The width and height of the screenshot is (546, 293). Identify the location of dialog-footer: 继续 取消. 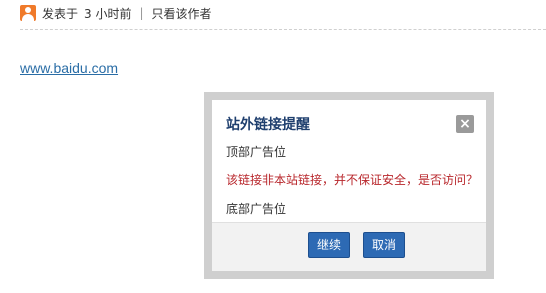
(349, 246).